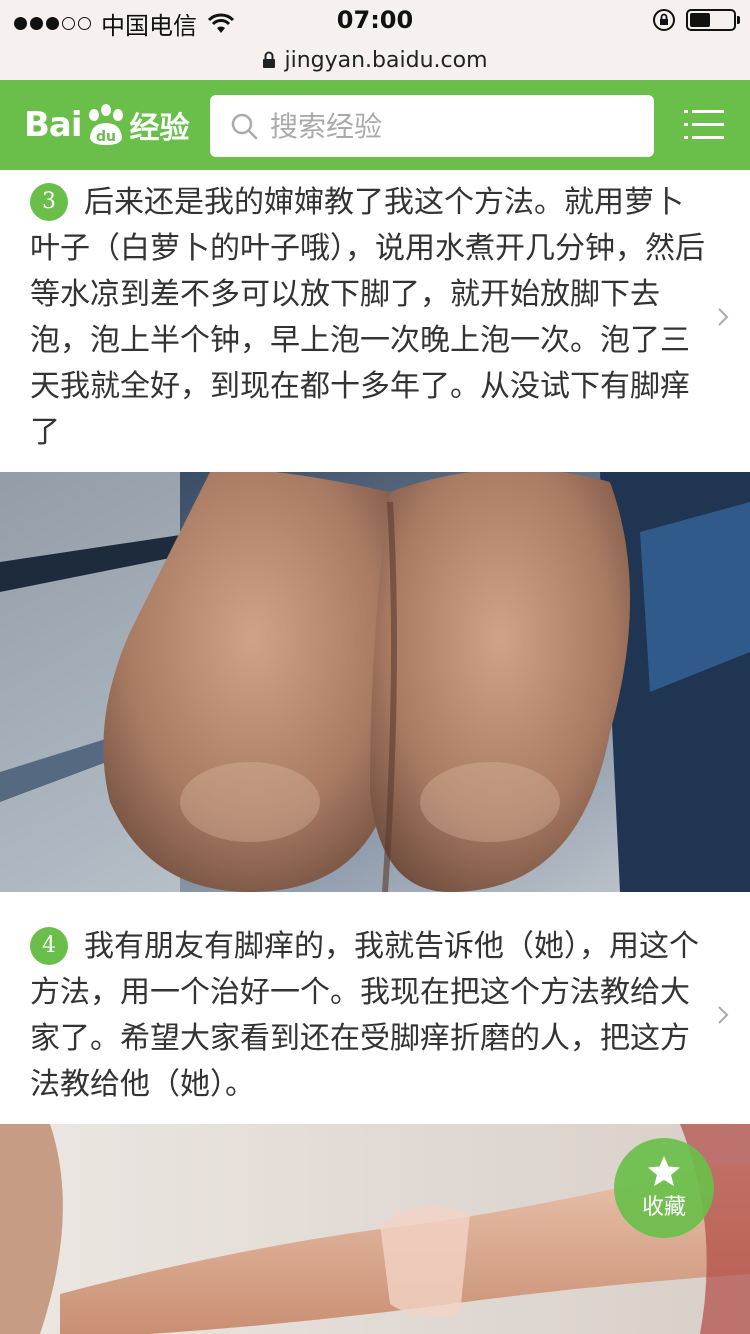 This screenshot has height=1334, width=750. Describe the element at coordinates (269, 59) in the screenshot. I see `lock-icon` at that location.